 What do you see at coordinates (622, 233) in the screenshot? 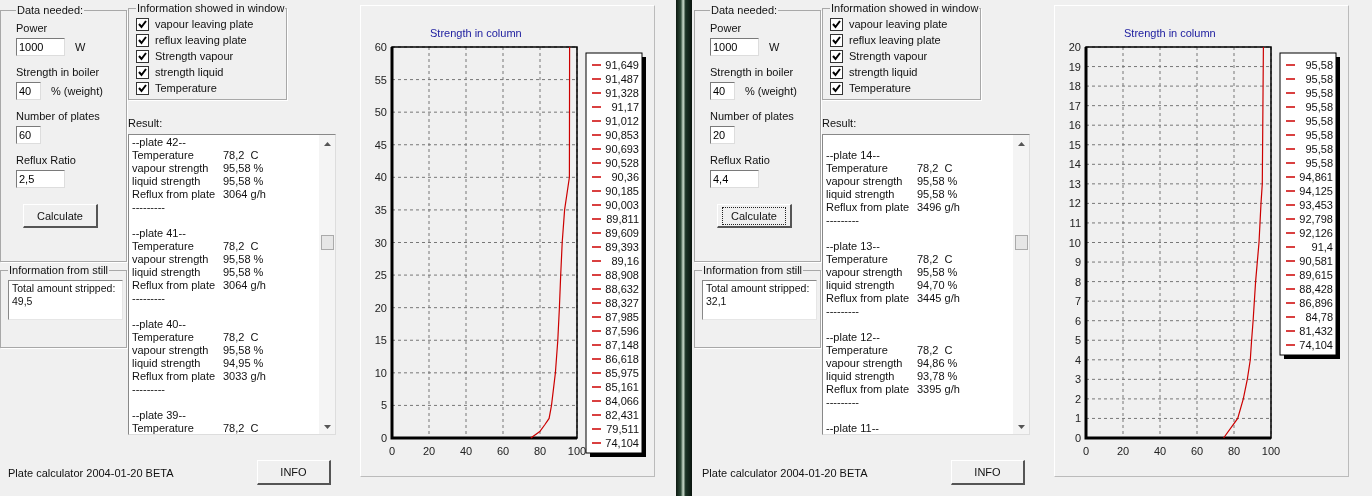
I see `legend-label: 89,609` at bounding box center [622, 233].